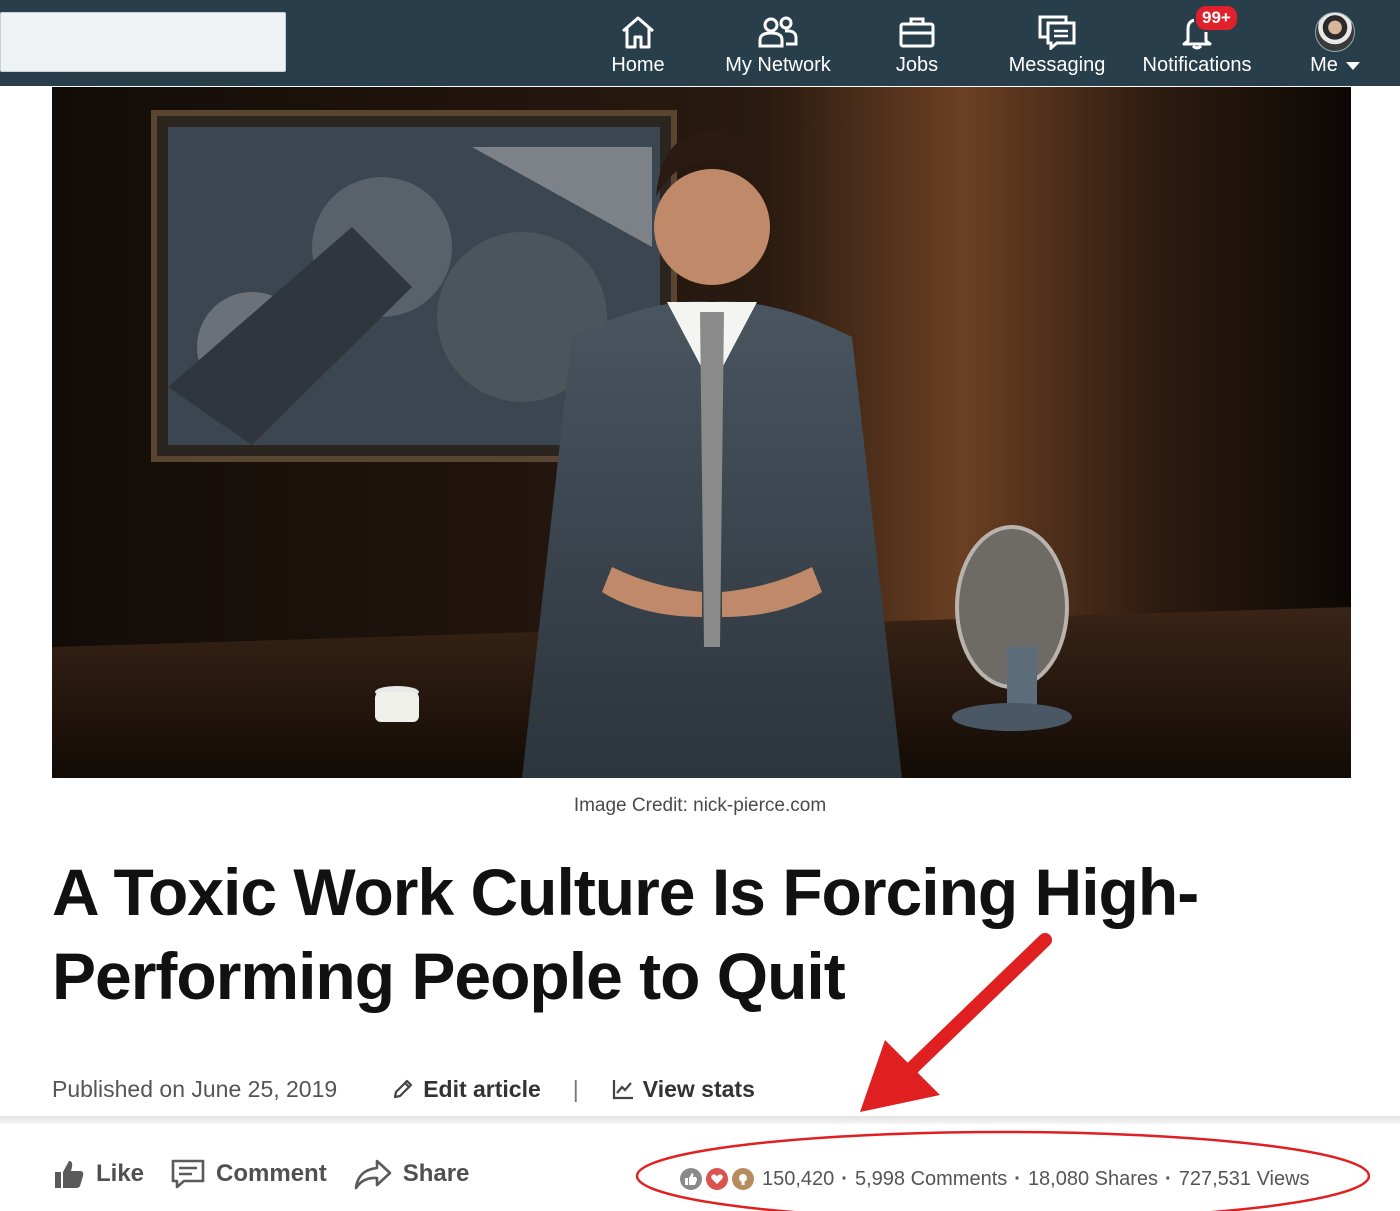 Image resolution: width=1400 pixels, height=1211 pixels. Describe the element at coordinates (1352, 66) in the screenshot. I see `chevron-down-icon` at that location.